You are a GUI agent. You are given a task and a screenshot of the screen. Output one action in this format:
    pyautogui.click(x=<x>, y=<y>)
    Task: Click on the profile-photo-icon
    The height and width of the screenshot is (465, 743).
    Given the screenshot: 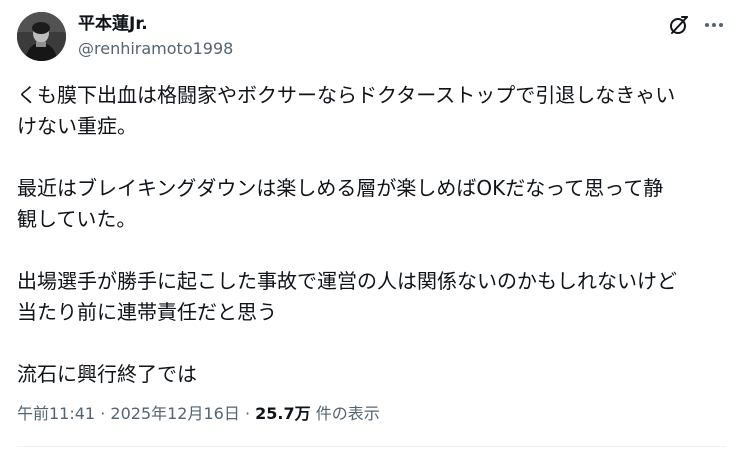 What is the action you would take?
    pyautogui.click(x=41, y=36)
    